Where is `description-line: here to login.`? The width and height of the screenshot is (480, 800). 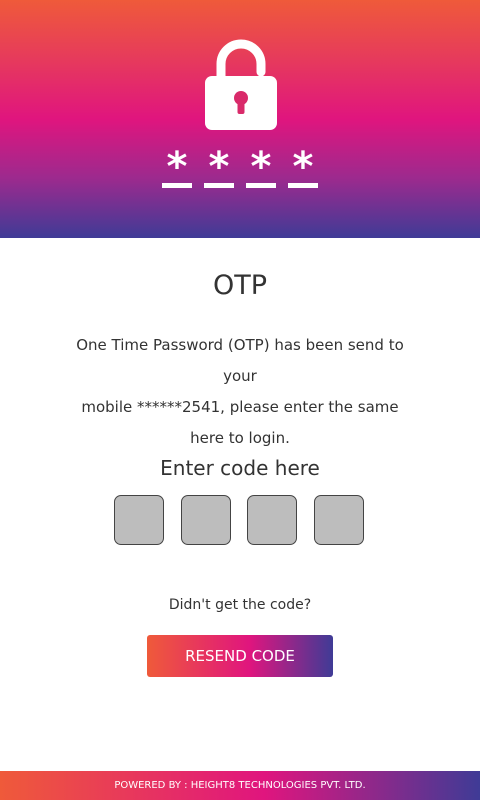
description-line: here to login. is located at coordinates (240, 438).